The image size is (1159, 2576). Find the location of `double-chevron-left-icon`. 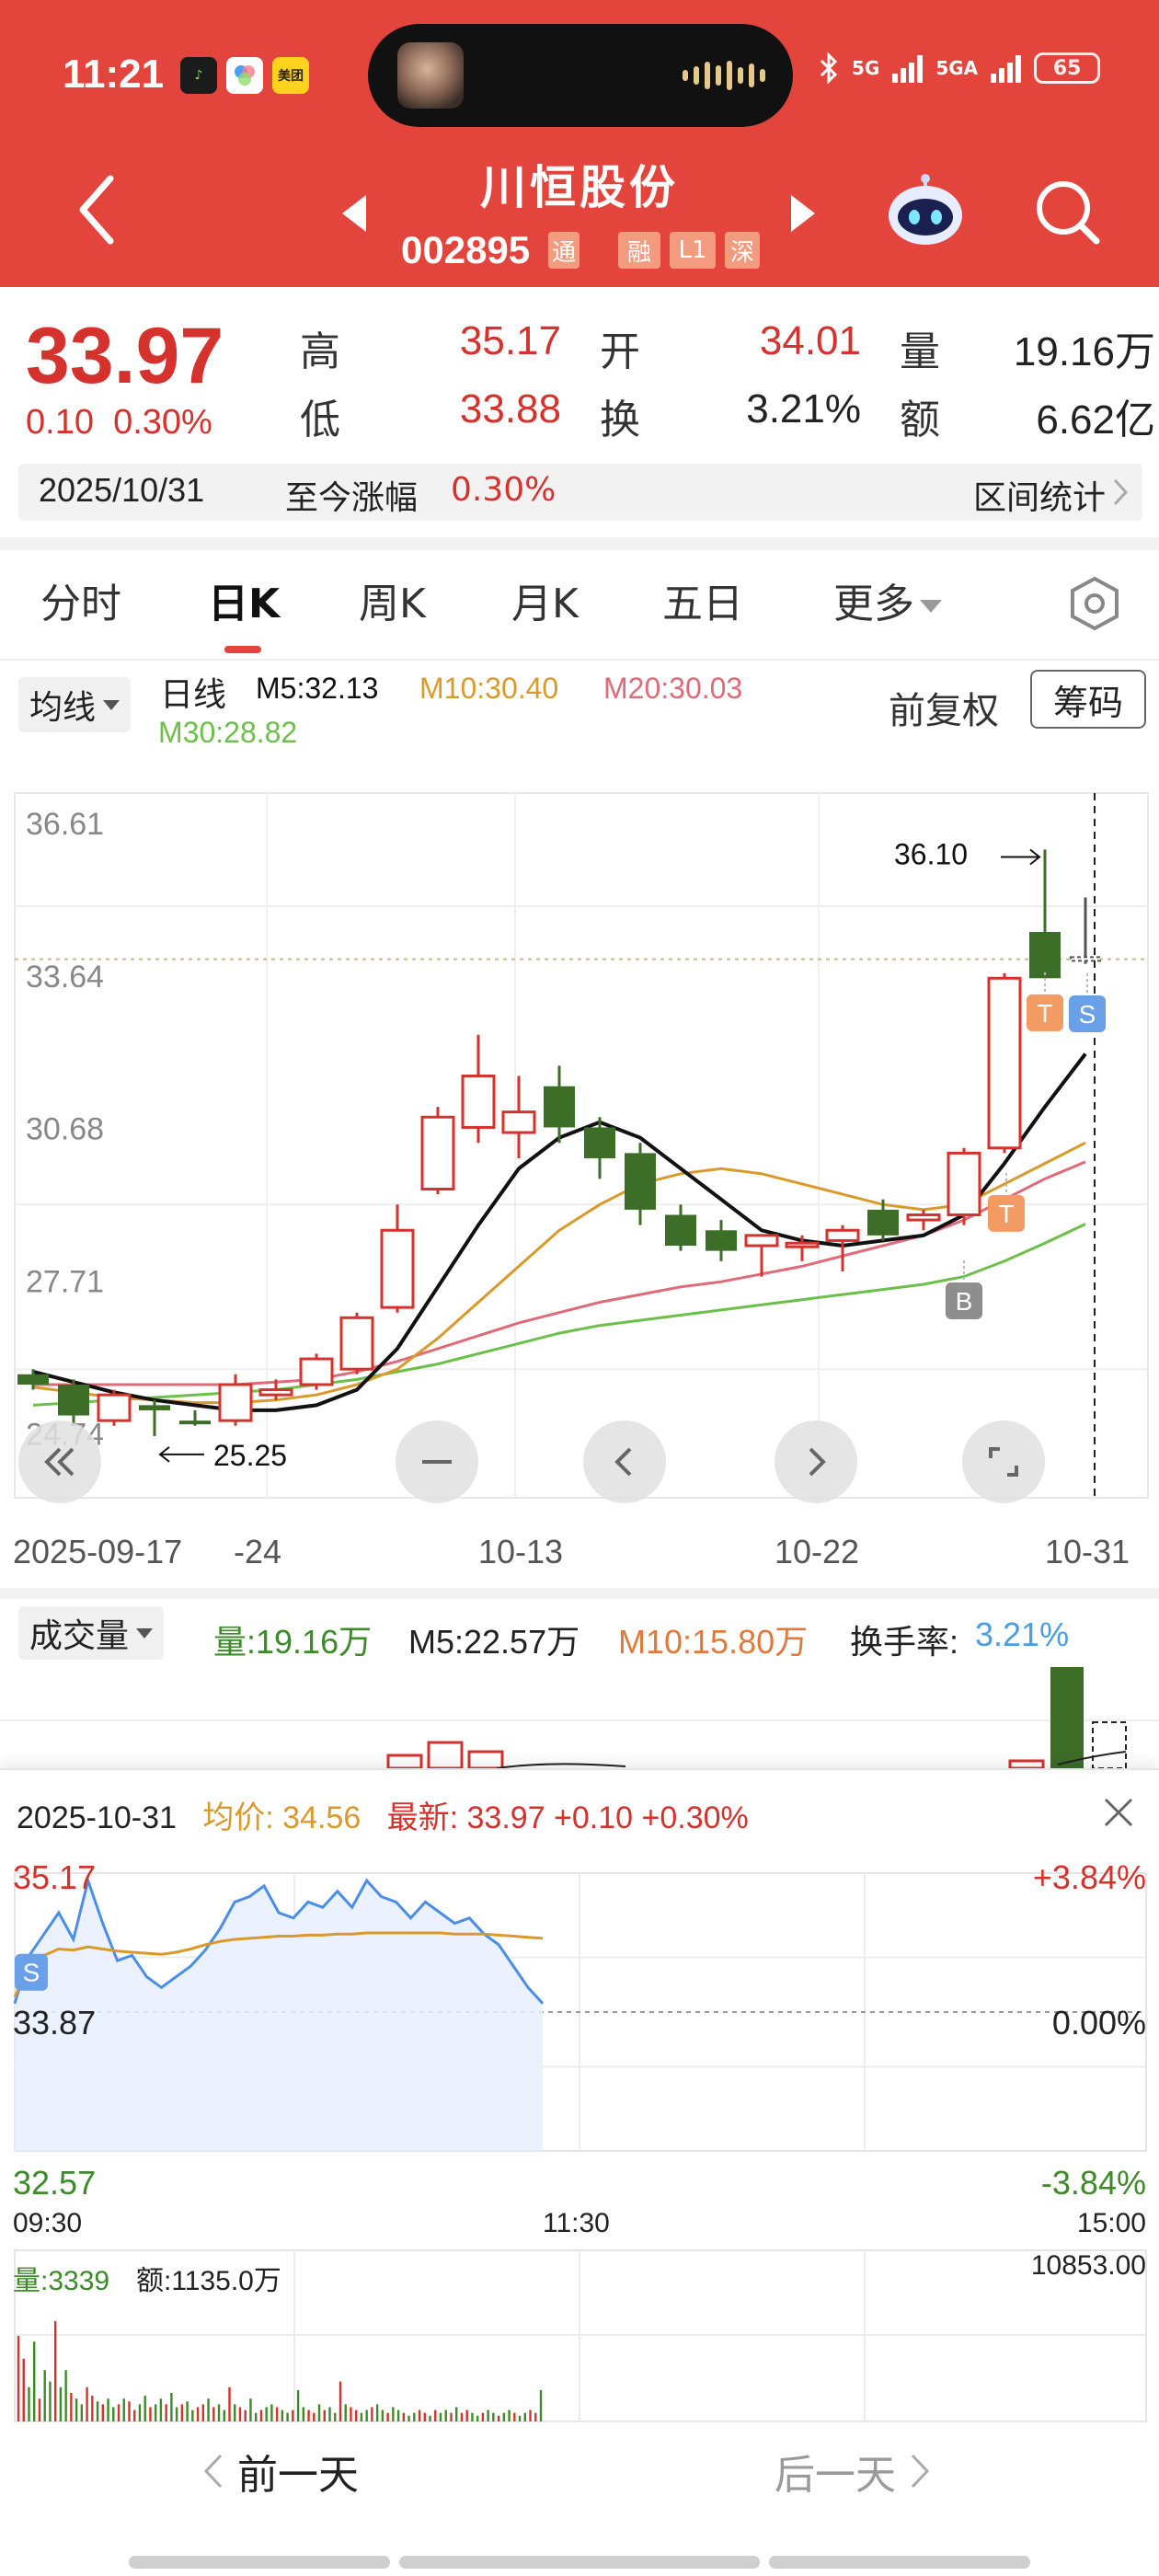

double-chevron-left-icon is located at coordinates (59, 1462).